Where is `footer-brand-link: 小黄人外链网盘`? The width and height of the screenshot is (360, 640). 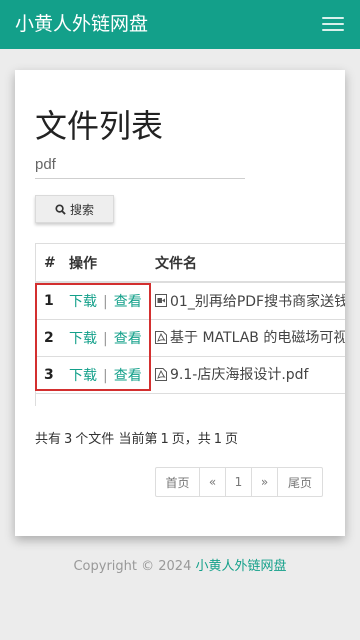 footer-brand-link: 小黄人外链网盘 is located at coordinates (241, 566).